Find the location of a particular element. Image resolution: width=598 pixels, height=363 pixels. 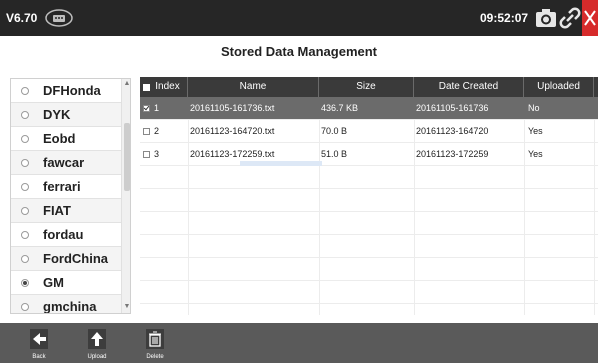

cell-index: 1 is located at coordinates (157, 108).